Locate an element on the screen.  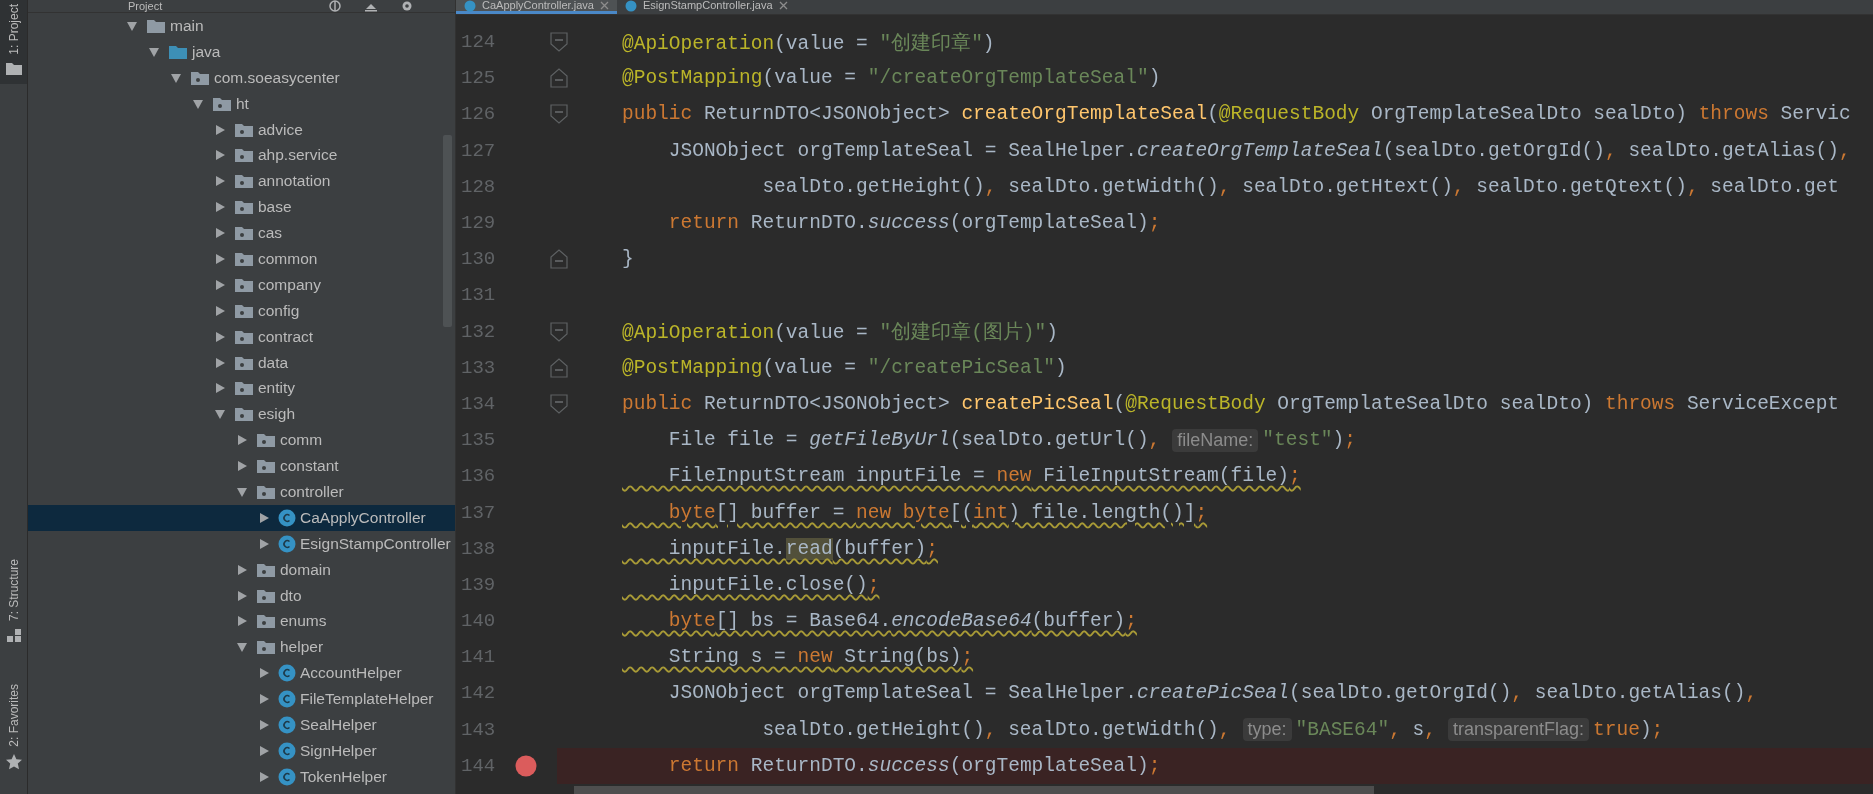
line-number: 133 is located at coordinates (478, 367).